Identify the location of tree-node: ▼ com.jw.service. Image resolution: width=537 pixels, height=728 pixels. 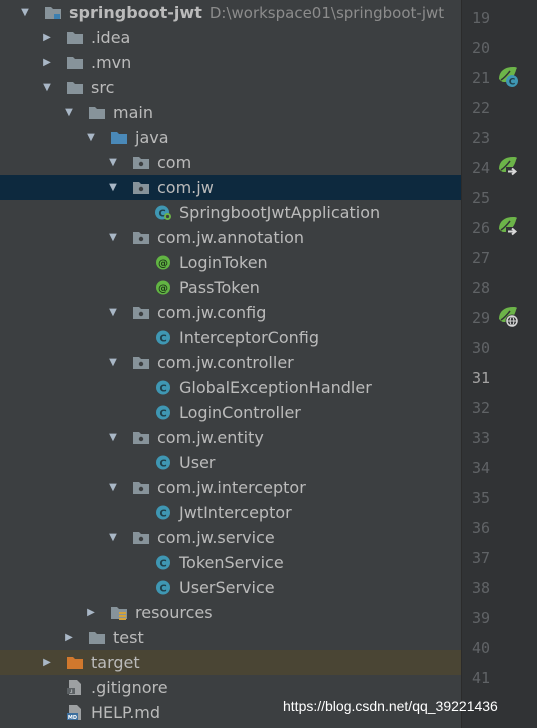
(230, 537).